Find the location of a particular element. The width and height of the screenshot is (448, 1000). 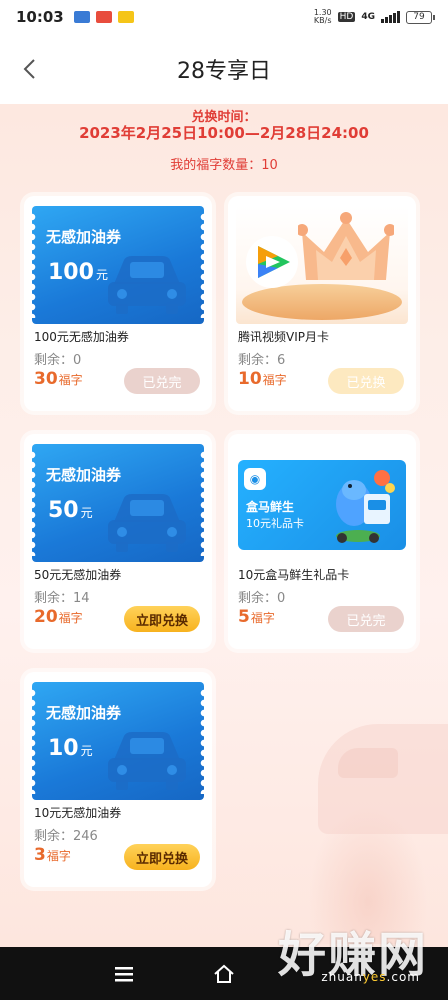

redeemed-button: 已兑换 is located at coordinates (366, 381).